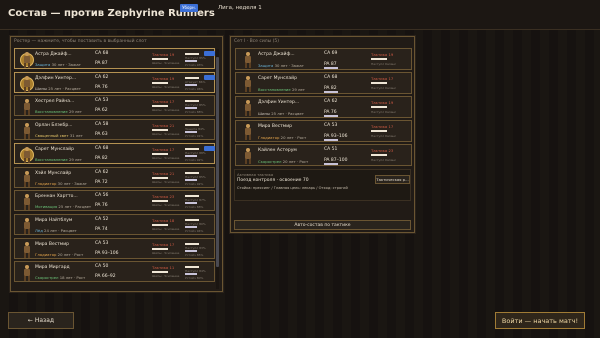  What do you see at coordinates (102, 101) in the screenshot?
I see `player-ca: CA 53` at bounding box center [102, 101].